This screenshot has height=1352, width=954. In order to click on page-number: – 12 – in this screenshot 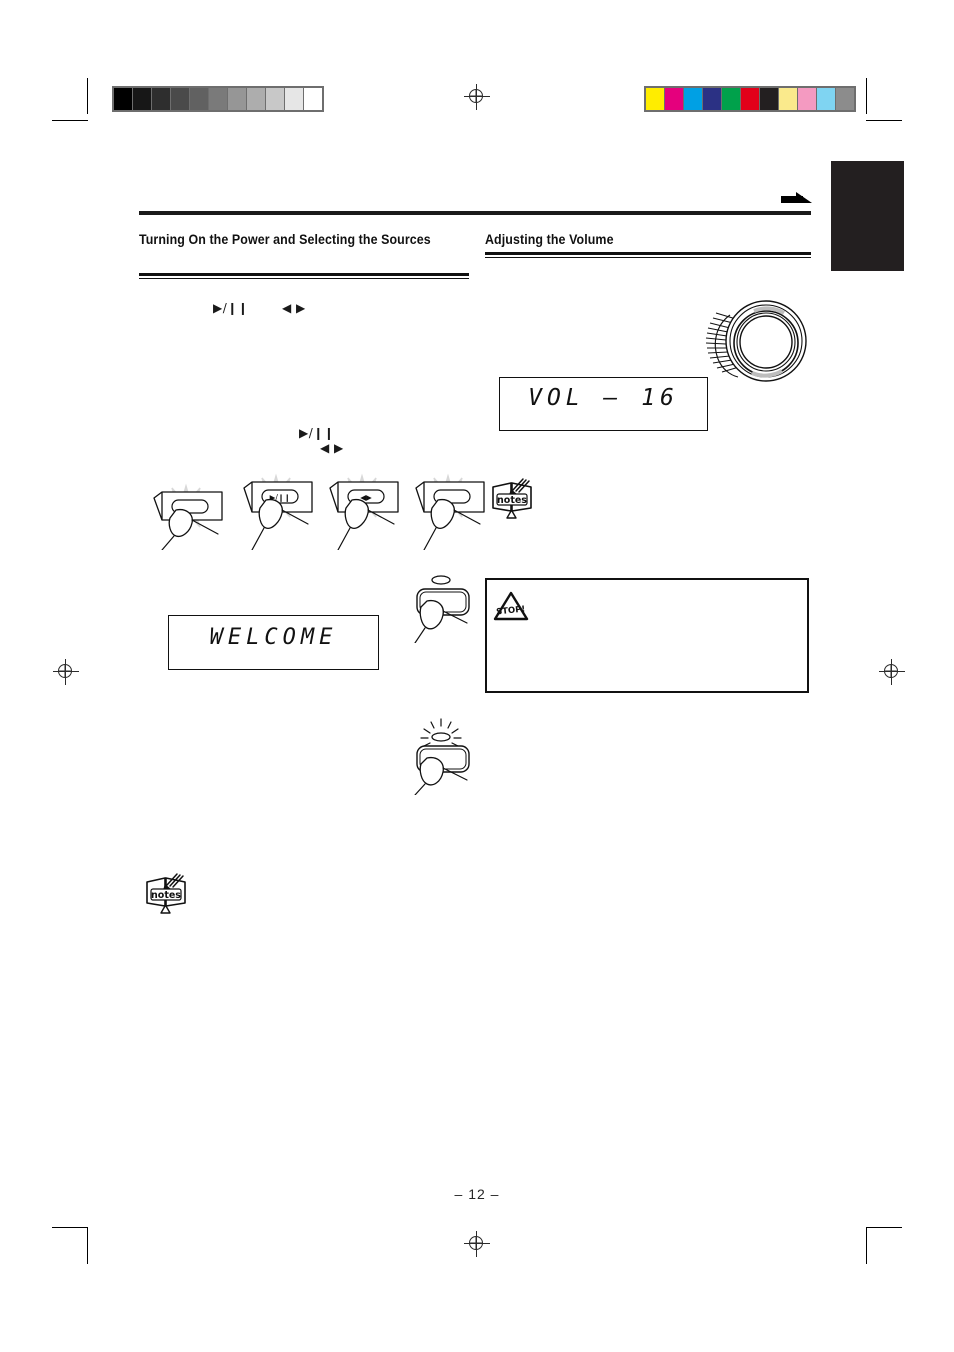, I will do `click(477, 1194)`.